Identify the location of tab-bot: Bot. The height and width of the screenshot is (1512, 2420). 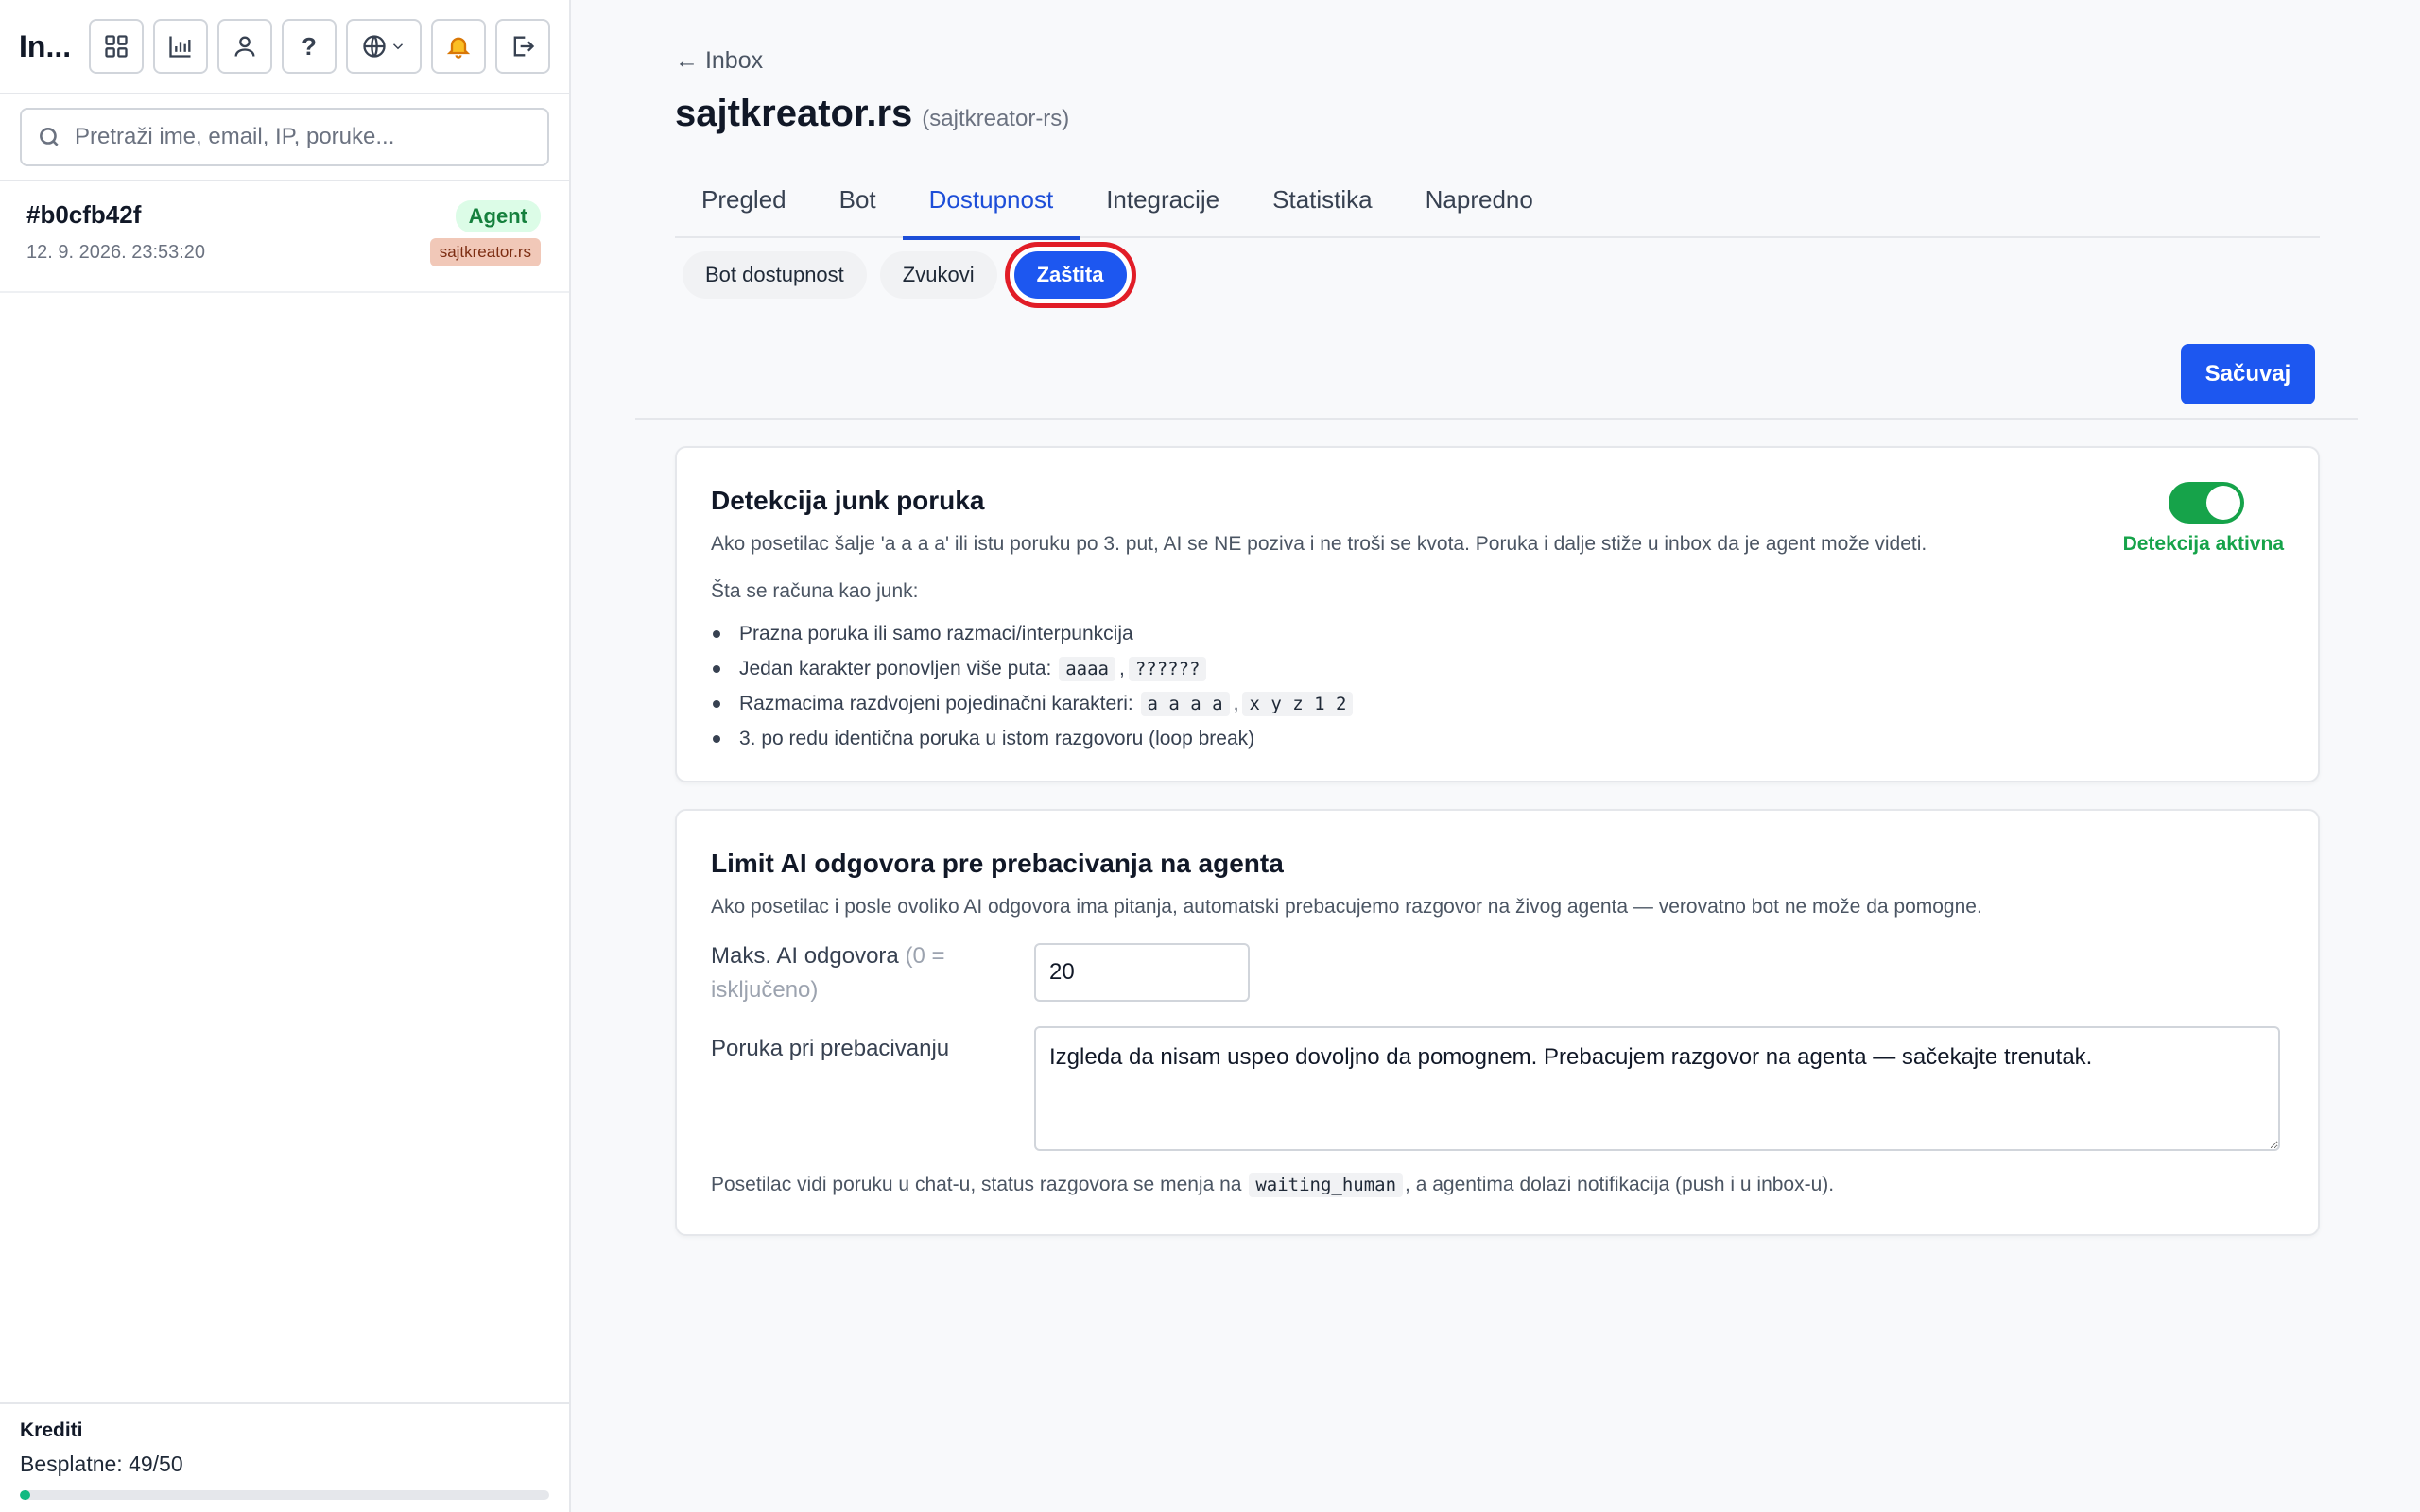
(858, 204).